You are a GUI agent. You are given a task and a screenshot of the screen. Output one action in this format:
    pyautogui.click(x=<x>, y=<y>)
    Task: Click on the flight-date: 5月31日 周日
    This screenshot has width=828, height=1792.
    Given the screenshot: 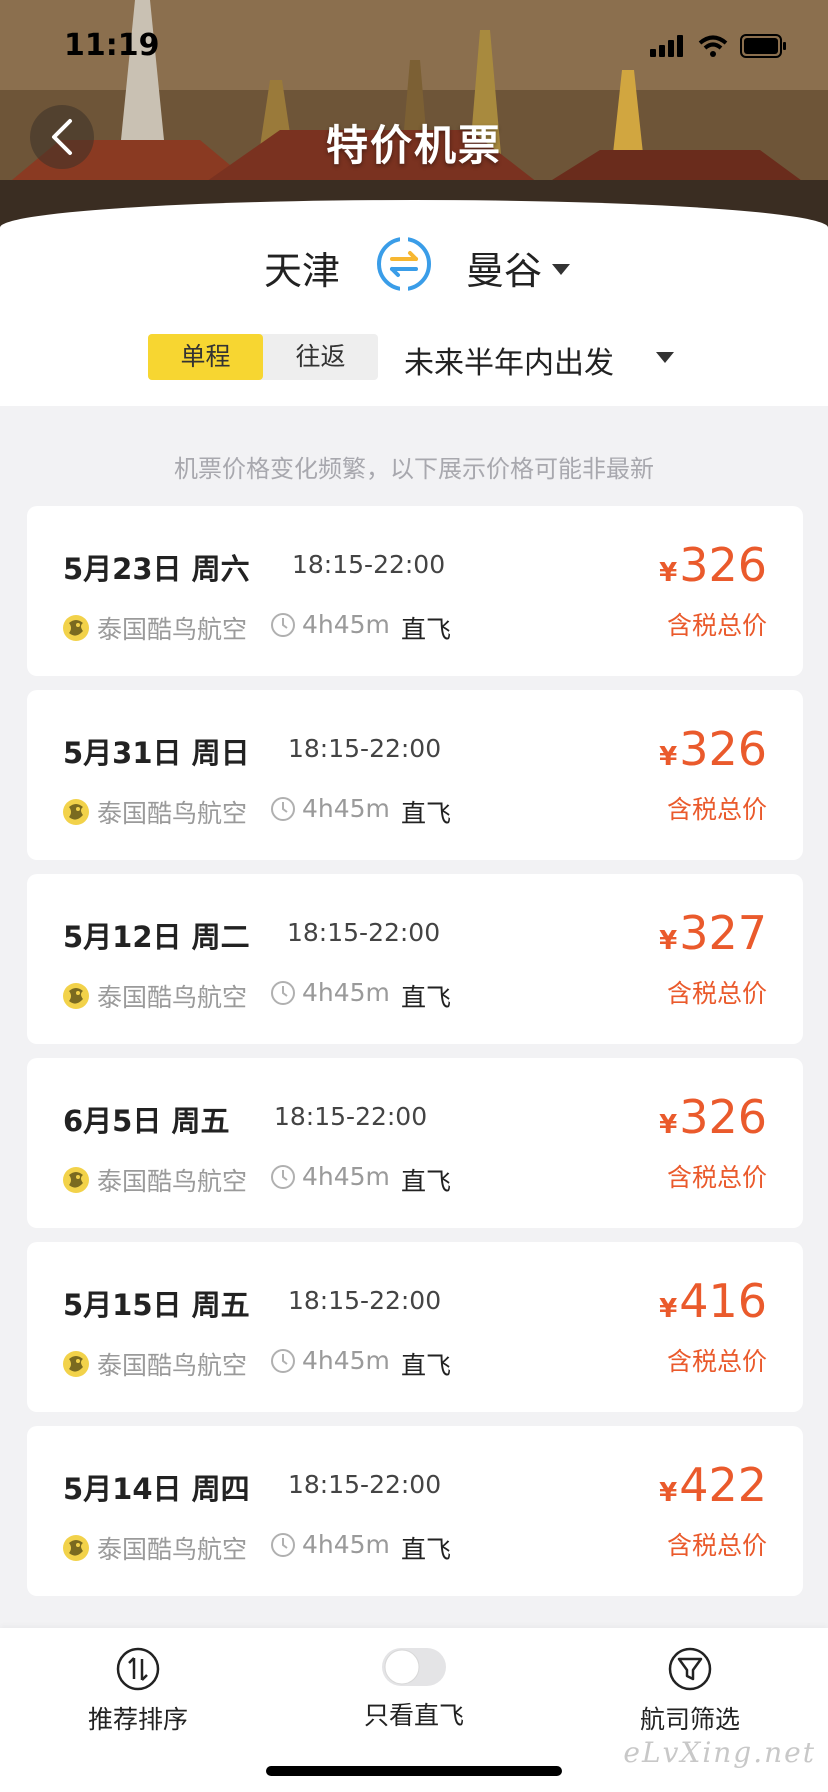 What is the action you would take?
    pyautogui.click(x=156, y=753)
    